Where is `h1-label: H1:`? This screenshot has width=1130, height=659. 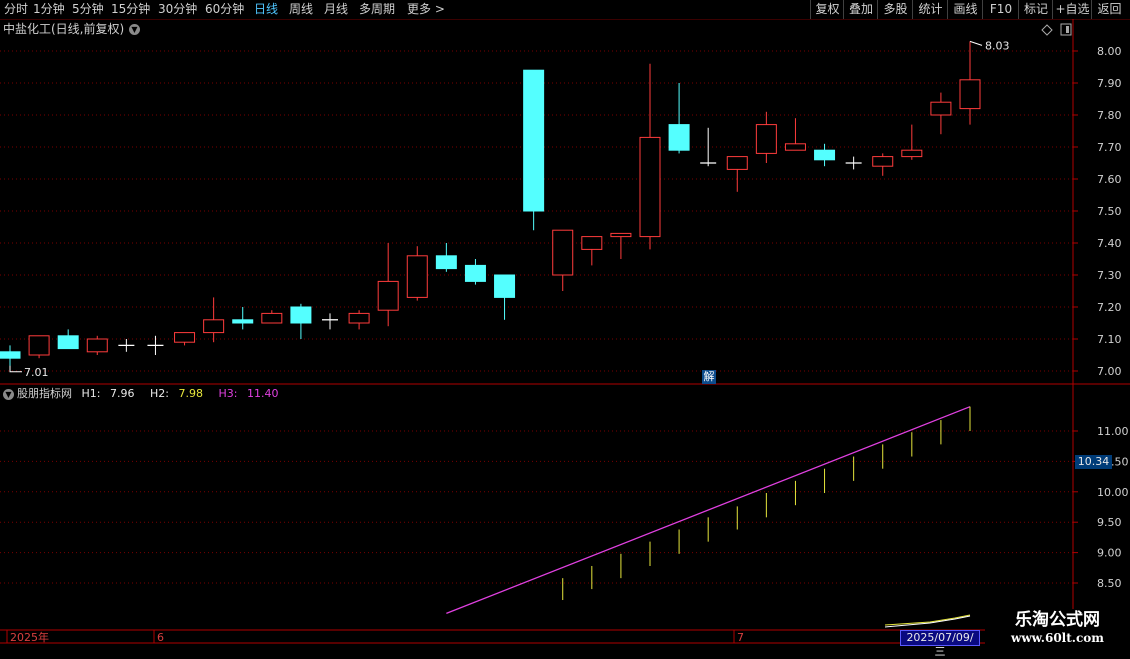
h1-label: H1: is located at coordinates (91, 393).